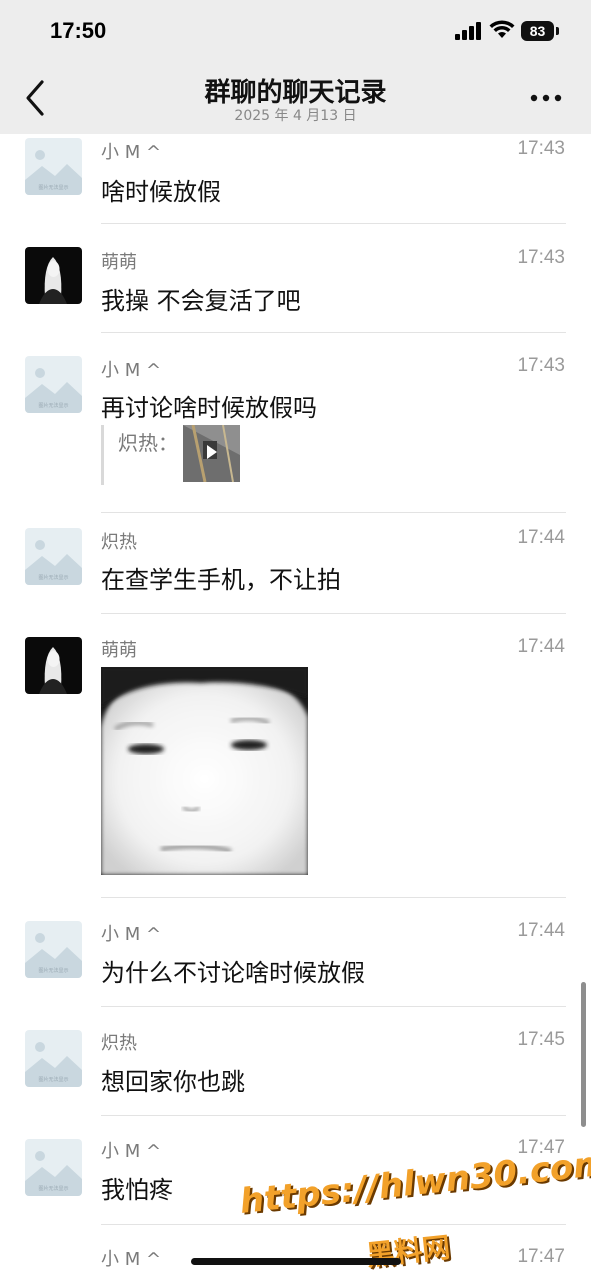  Describe the element at coordinates (233, 970) in the screenshot. I see `message-text: 为什么不讨论啥时候放假` at that location.